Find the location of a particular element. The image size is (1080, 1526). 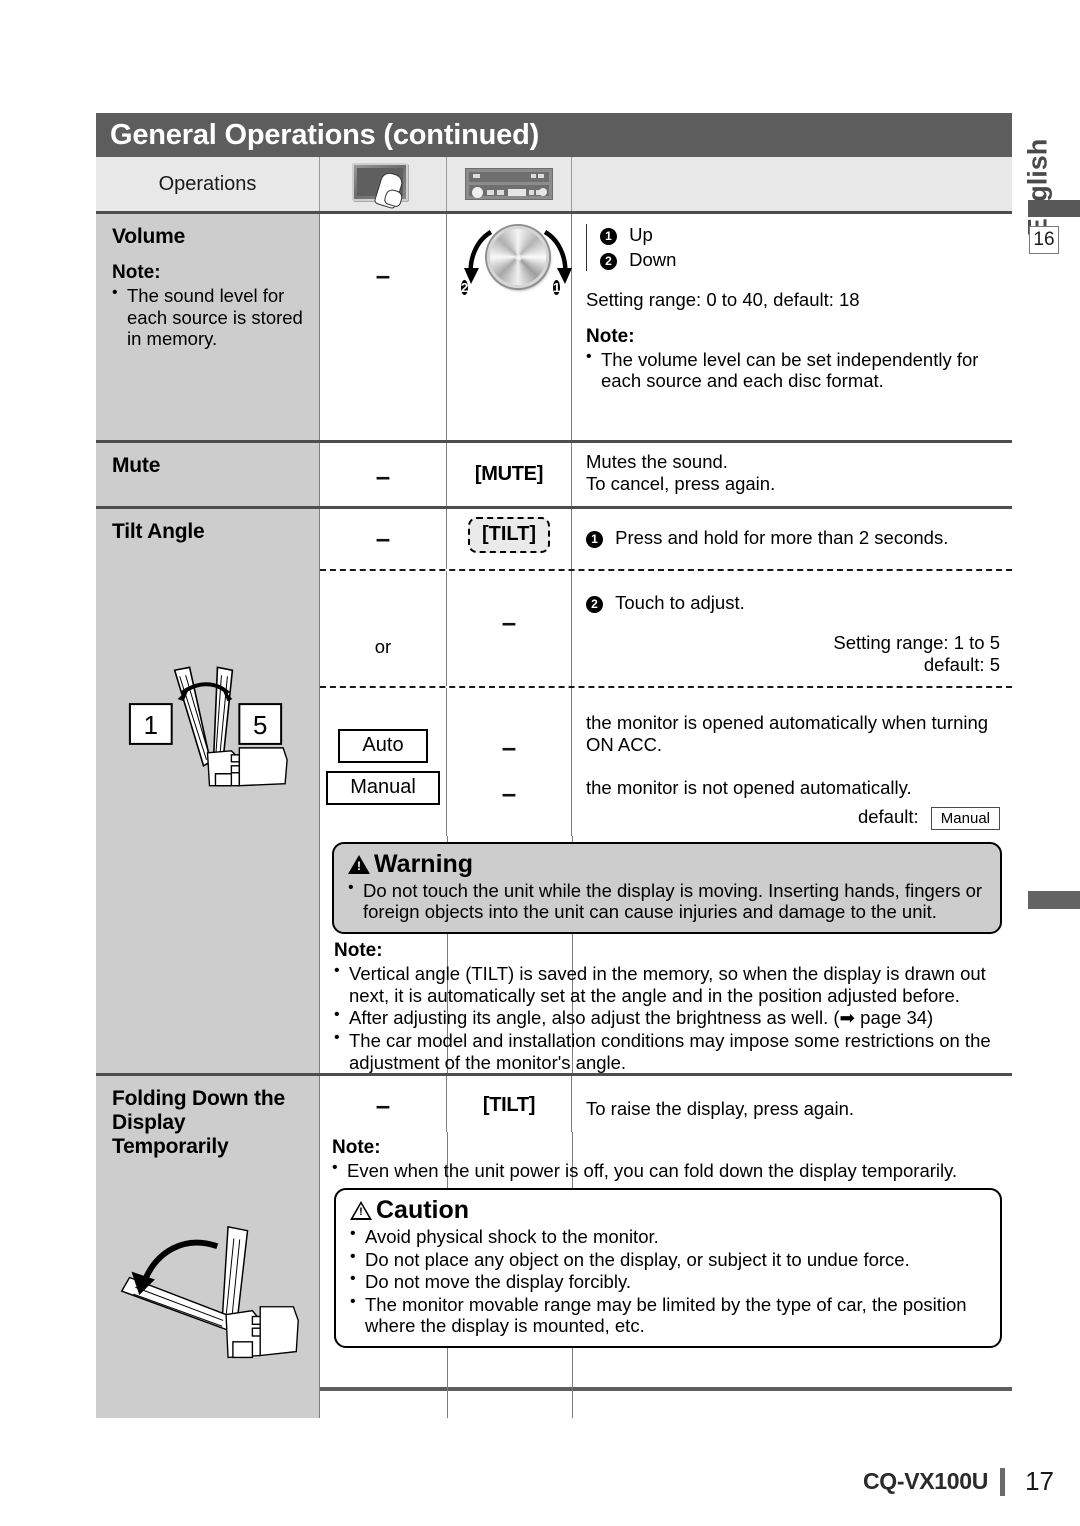

cell-unit-mute: [MUTE] is located at coordinates (509, 474).